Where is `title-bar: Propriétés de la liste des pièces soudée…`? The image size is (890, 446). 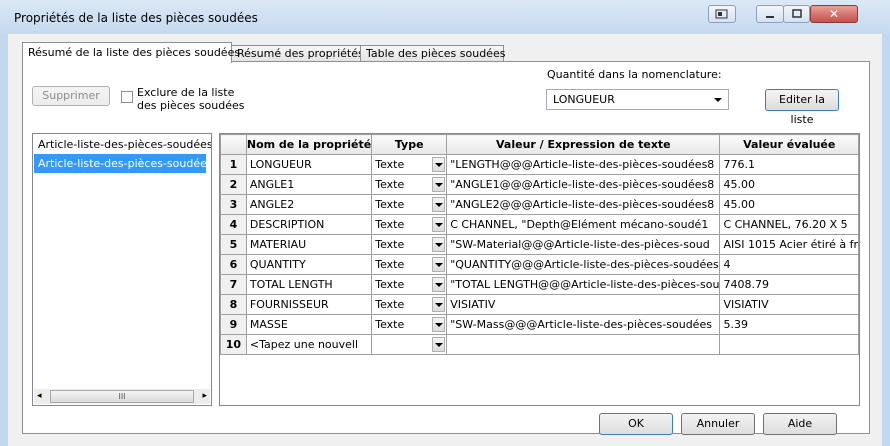
title-bar: Propriétés de la liste des pièces soudée… is located at coordinates (445, 17).